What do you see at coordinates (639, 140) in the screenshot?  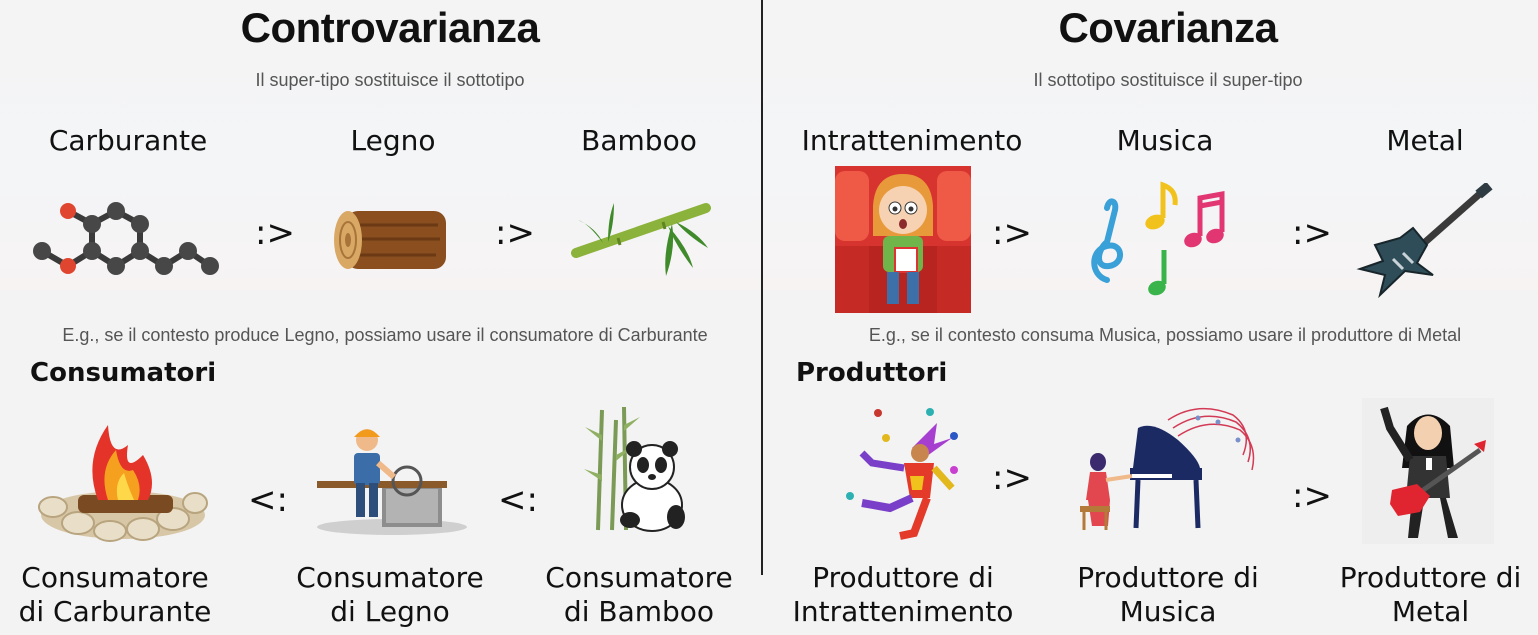 I see `label-bamboo: Bamboo` at bounding box center [639, 140].